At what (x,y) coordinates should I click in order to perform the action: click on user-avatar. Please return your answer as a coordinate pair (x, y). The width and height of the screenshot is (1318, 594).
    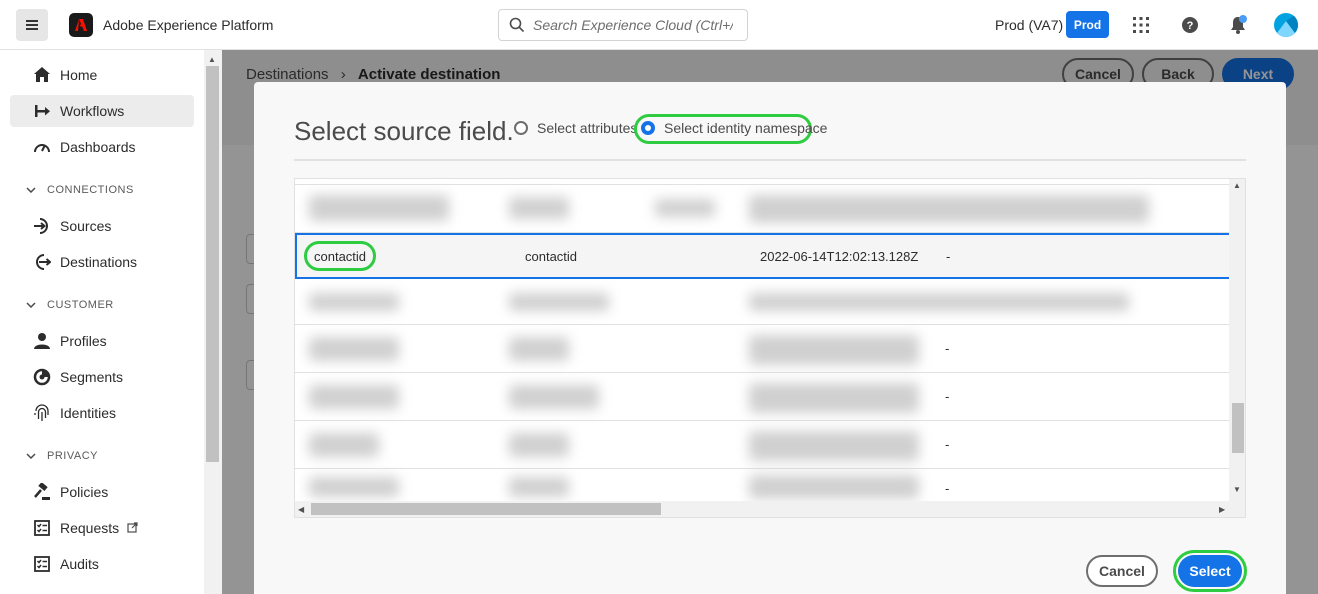
    Looking at the image, I should click on (1286, 25).